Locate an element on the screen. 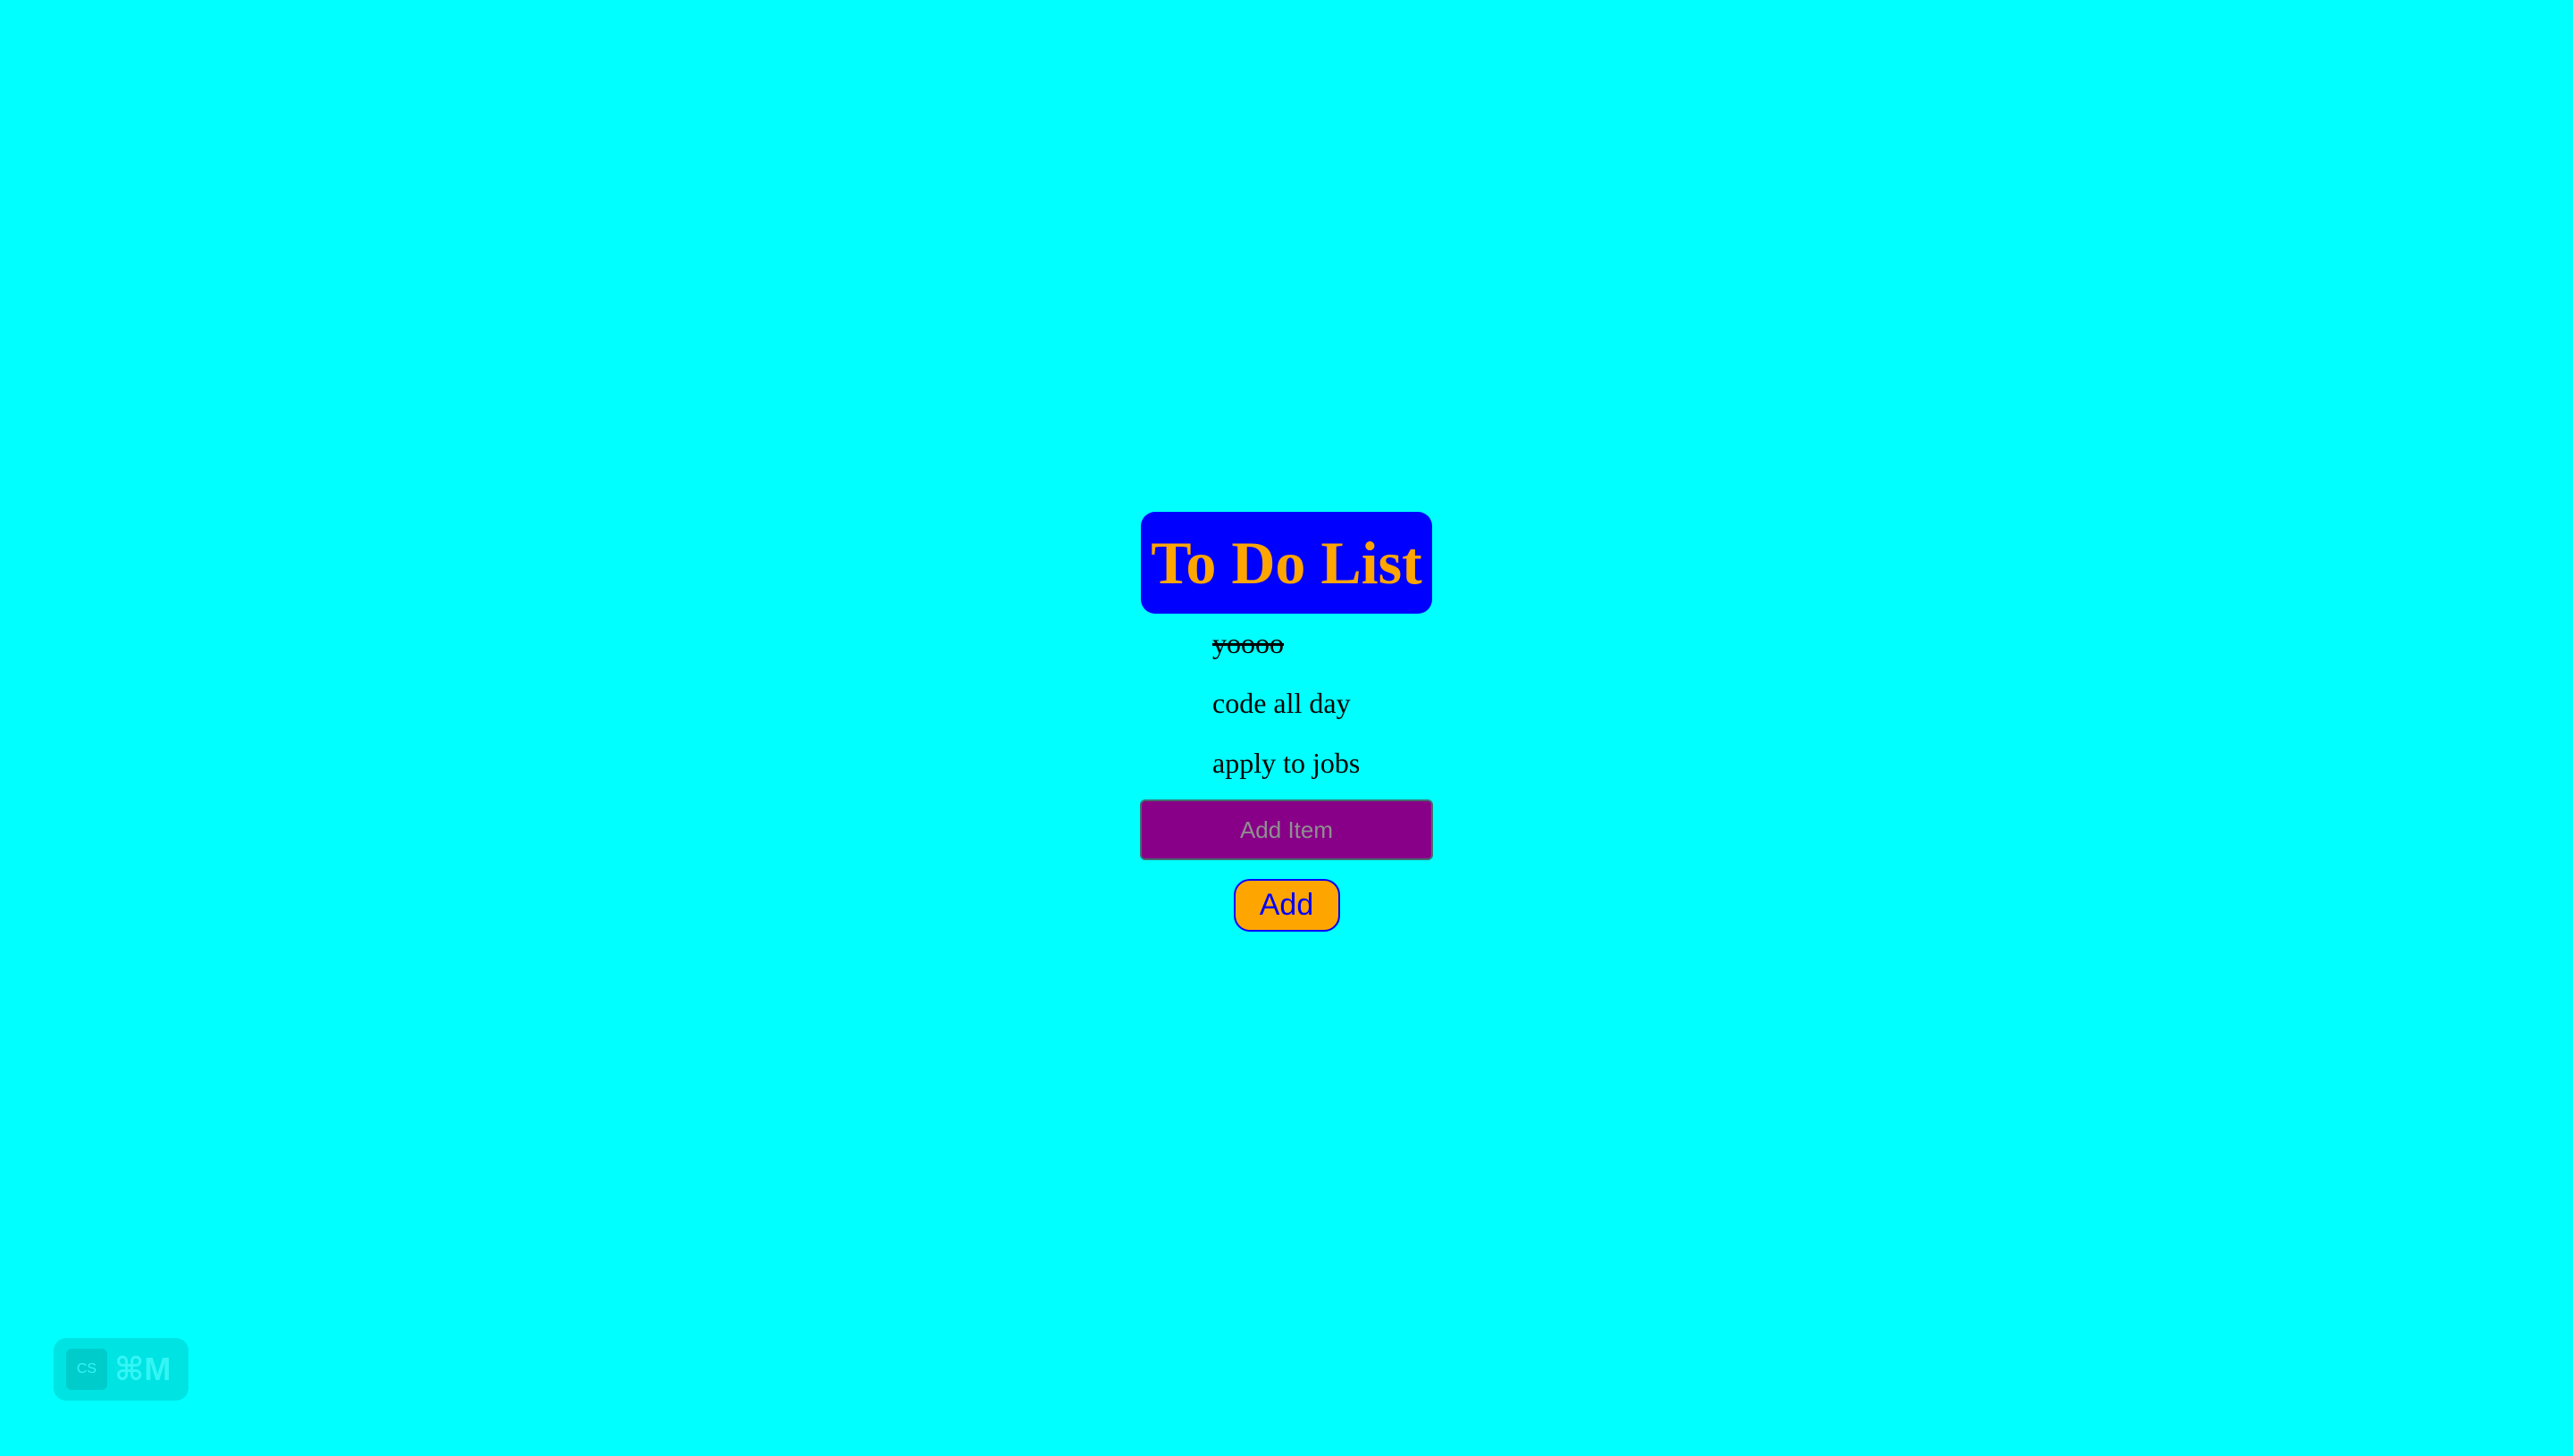 The height and width of the screenshot is (1456, 2573). todo-list: yoooo code all day apply to jobs is located at coordinates (1286, 703).